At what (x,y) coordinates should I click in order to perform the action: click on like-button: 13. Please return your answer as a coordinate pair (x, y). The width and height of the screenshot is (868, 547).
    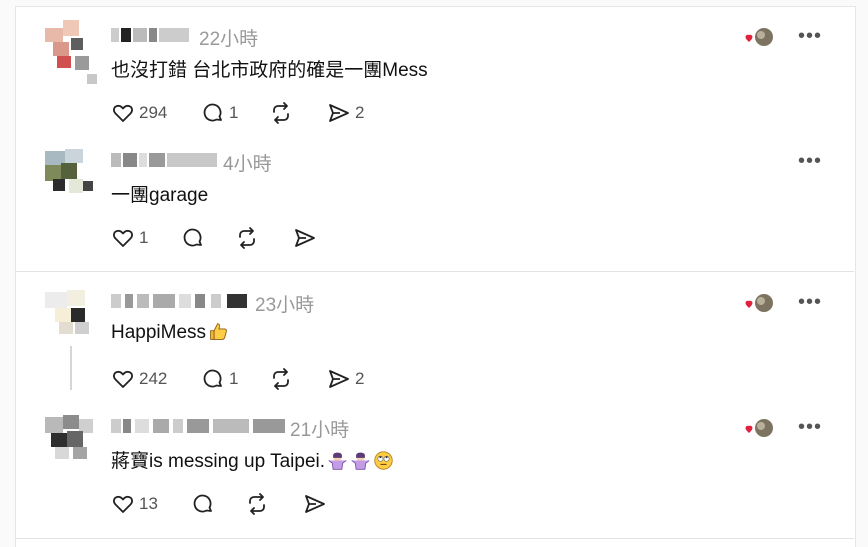
    Looking at the image, I should click on (134, 504).